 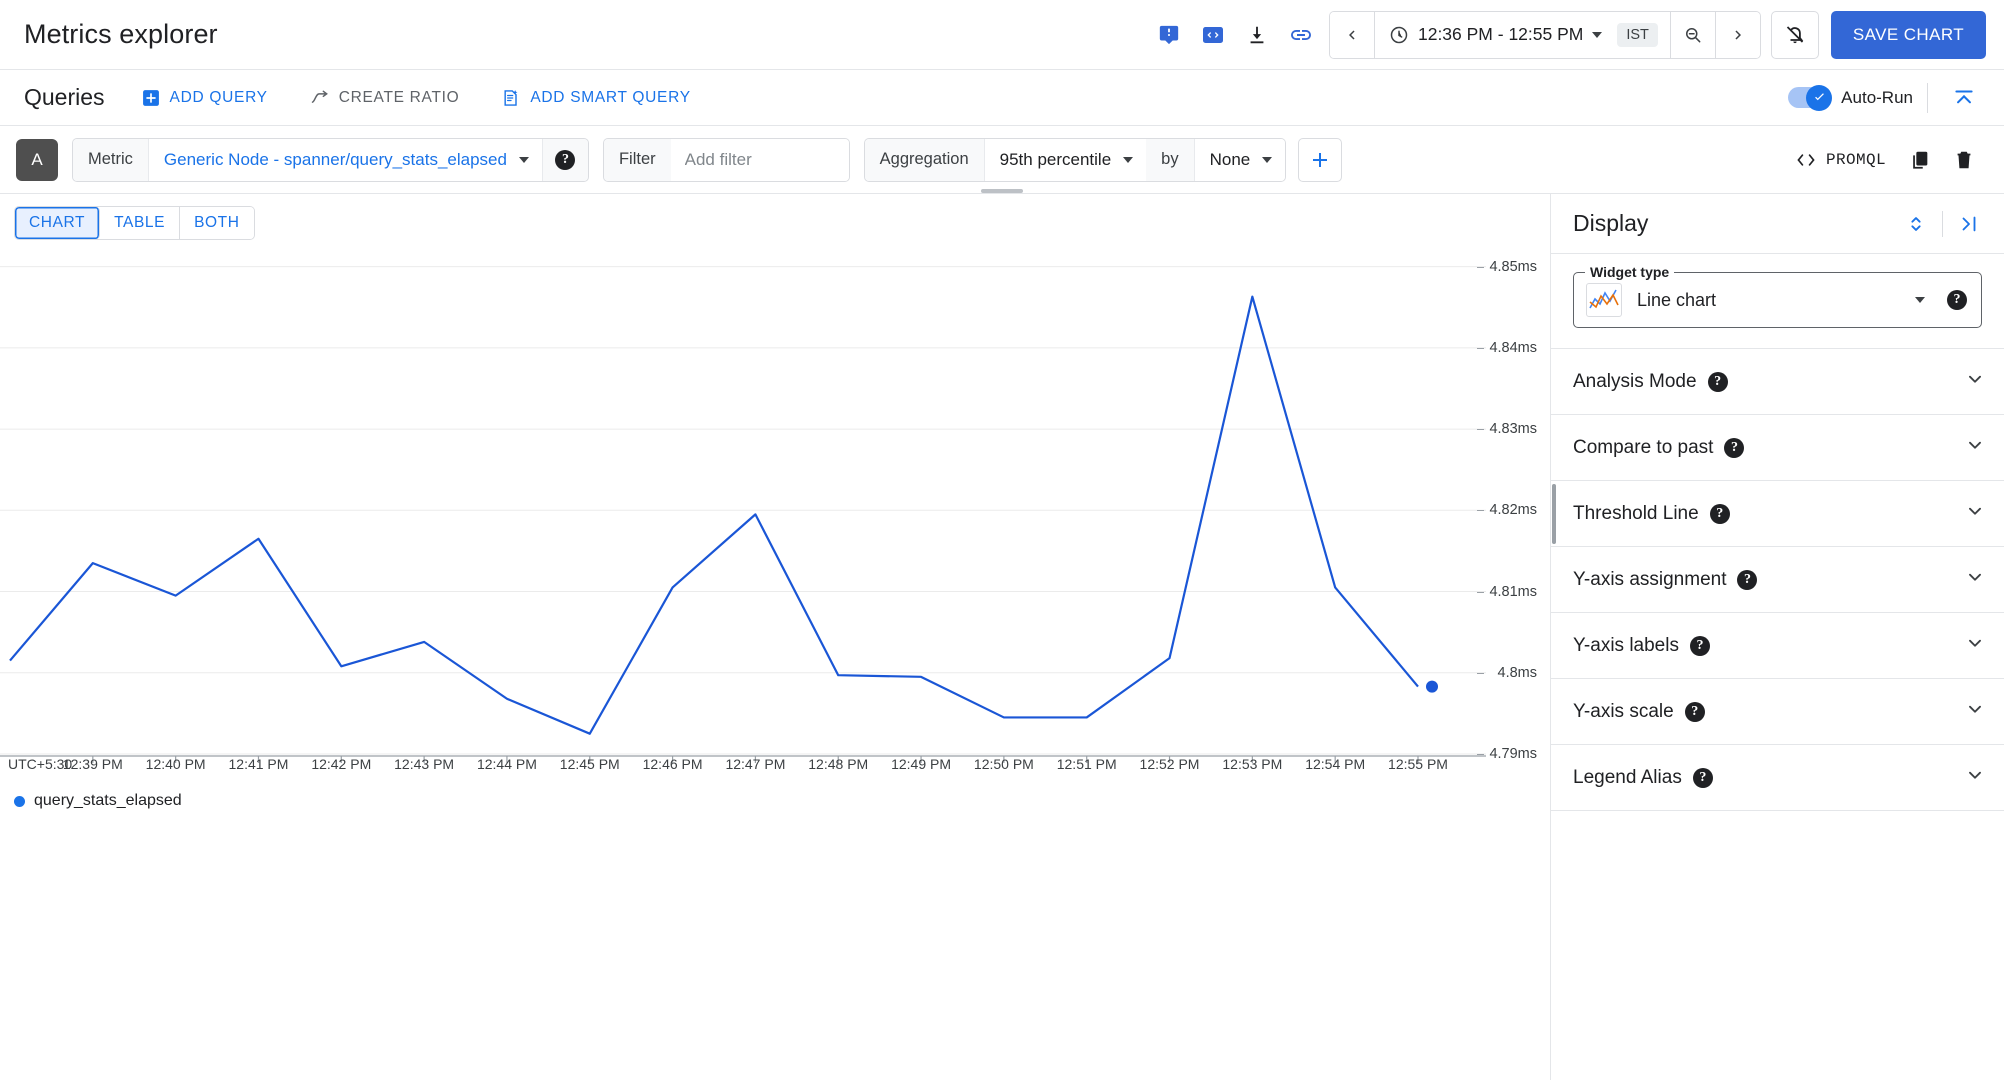 What do you see at coordinates (1627, 777) in the screenshot?
I see `section-label: Legend Alias` at bounding box center [1627, 777].